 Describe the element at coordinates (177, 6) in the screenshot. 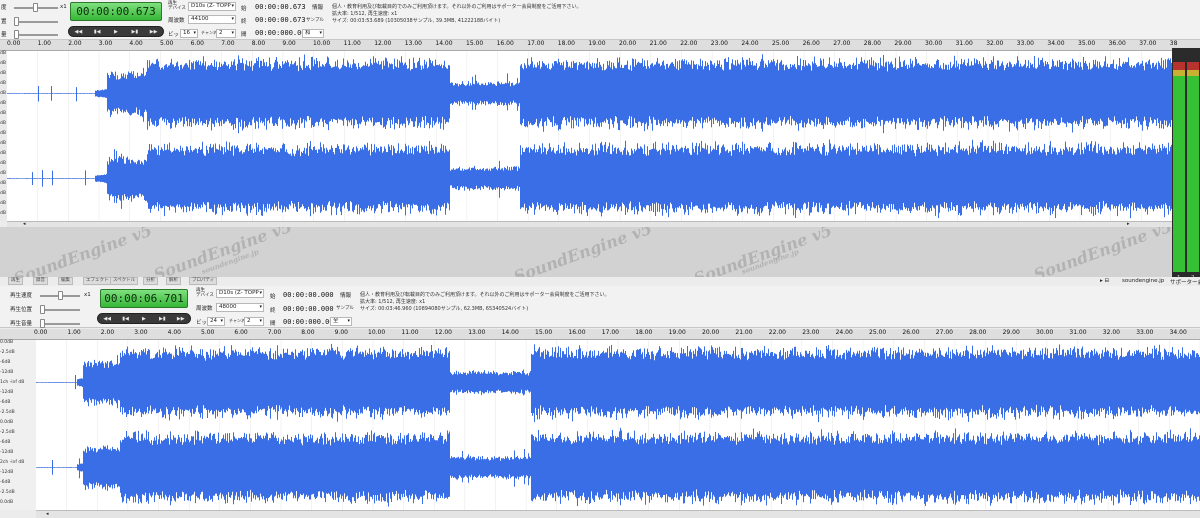

I see `device-label: 再生 デバイス` at that location.